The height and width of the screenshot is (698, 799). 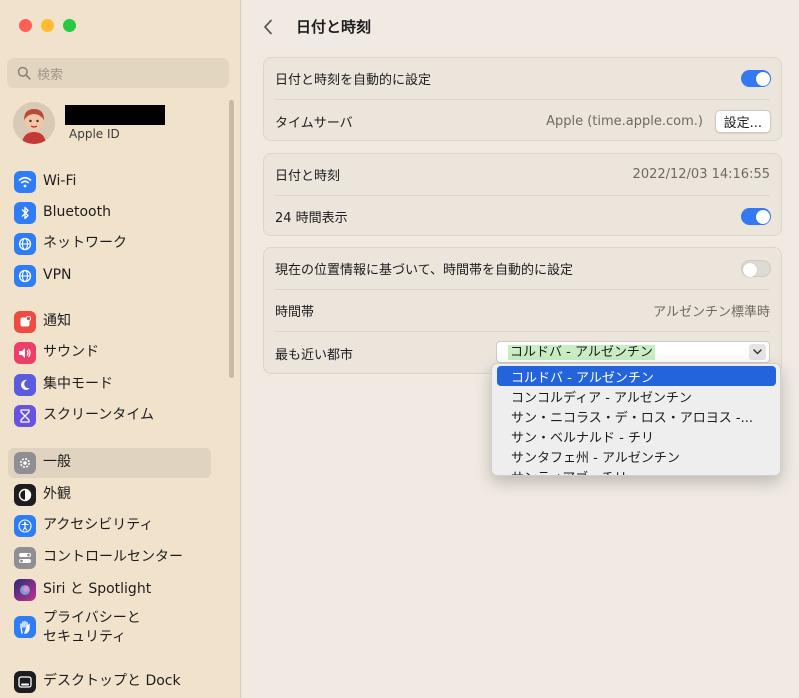 I want to click on bluetooth-icon, so click(x=25, y=213).